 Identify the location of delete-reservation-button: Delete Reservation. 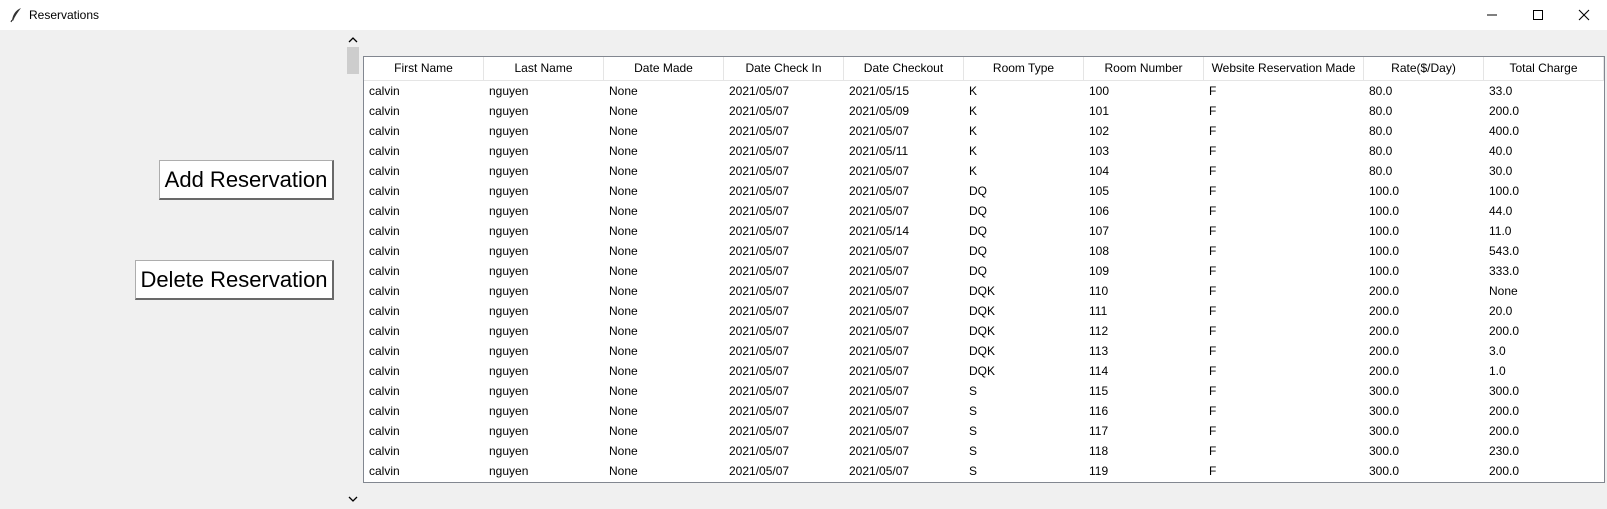
(234, 280).